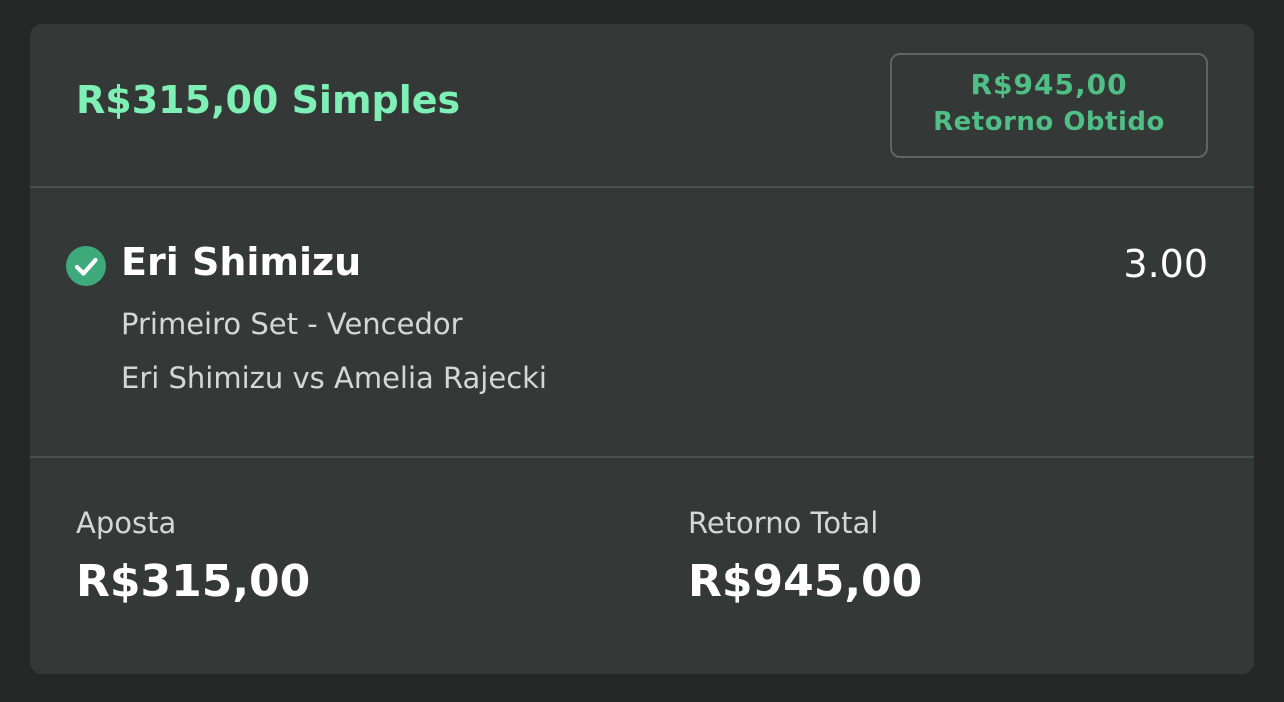 The height and width of the screenshot is (702, 1284). I want to click on bet-type-title: R$315,00 Simples, so click(268, 100).